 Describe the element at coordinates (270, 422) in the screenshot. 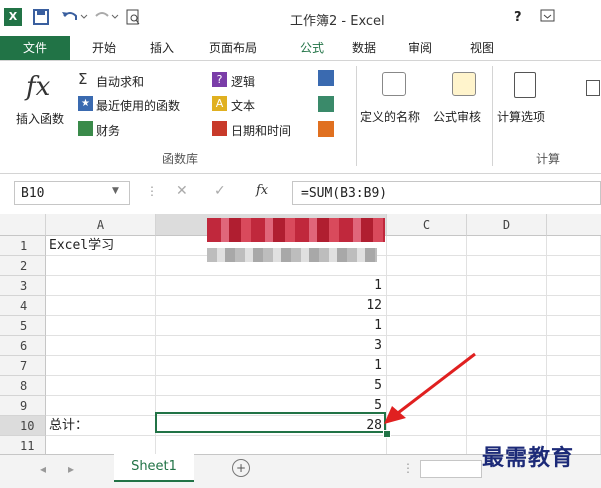

I see `selected-cell-b10` at that location.